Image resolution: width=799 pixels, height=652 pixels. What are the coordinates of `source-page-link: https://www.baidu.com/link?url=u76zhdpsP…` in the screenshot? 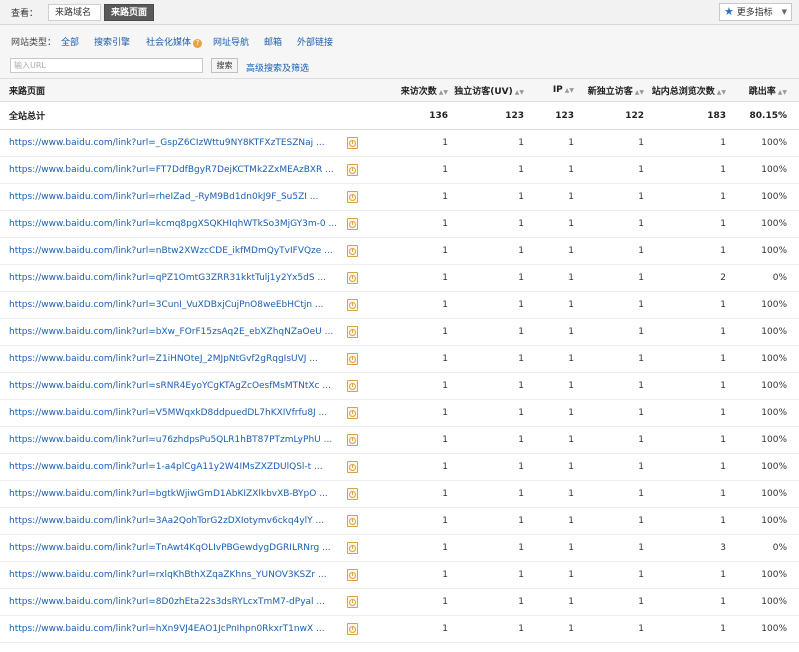 It's located at (174, 440).